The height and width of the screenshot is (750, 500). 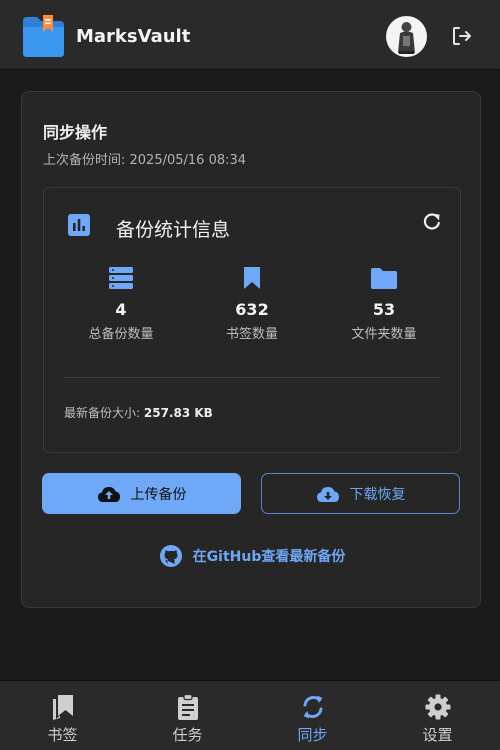 What do you see at coordinates (108, 494) in the screenshot?
I see `cloud-upload-icon` at bounding box center [108, 494].